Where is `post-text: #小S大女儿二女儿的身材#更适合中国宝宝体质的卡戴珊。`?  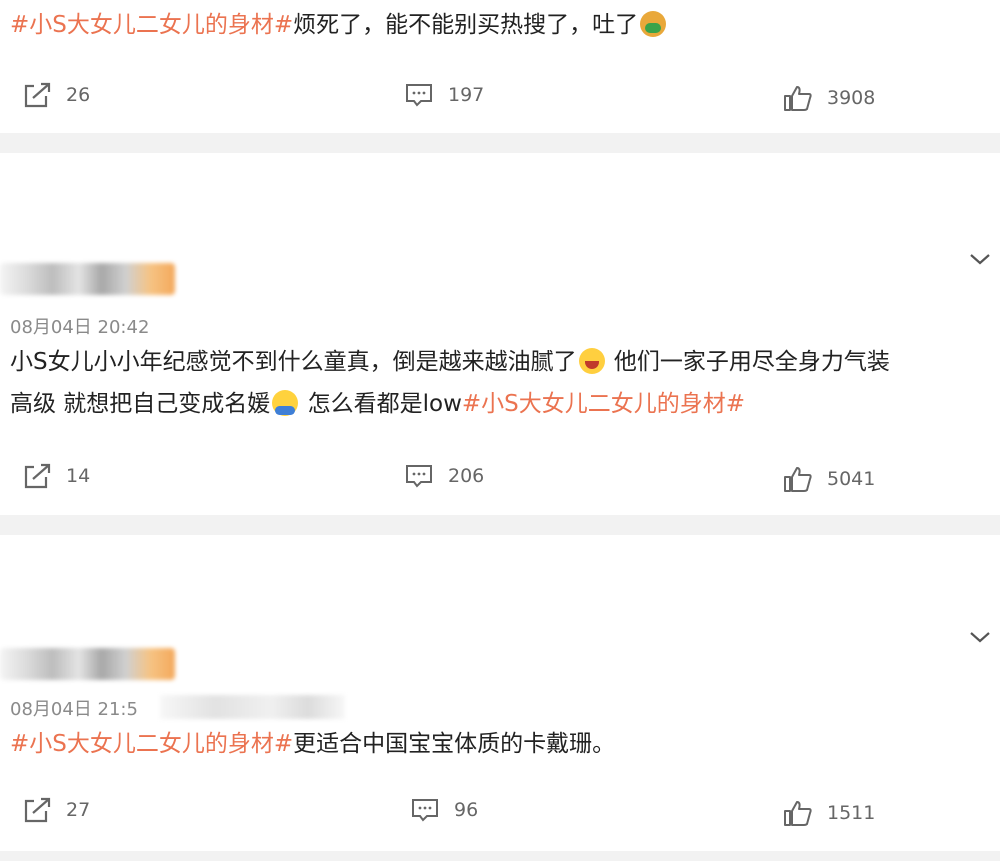
post-text: #小S大女儿二女儿的身材#更适合中国宝宝体质的卡戴珊。 is located at coordinates (502, 744).